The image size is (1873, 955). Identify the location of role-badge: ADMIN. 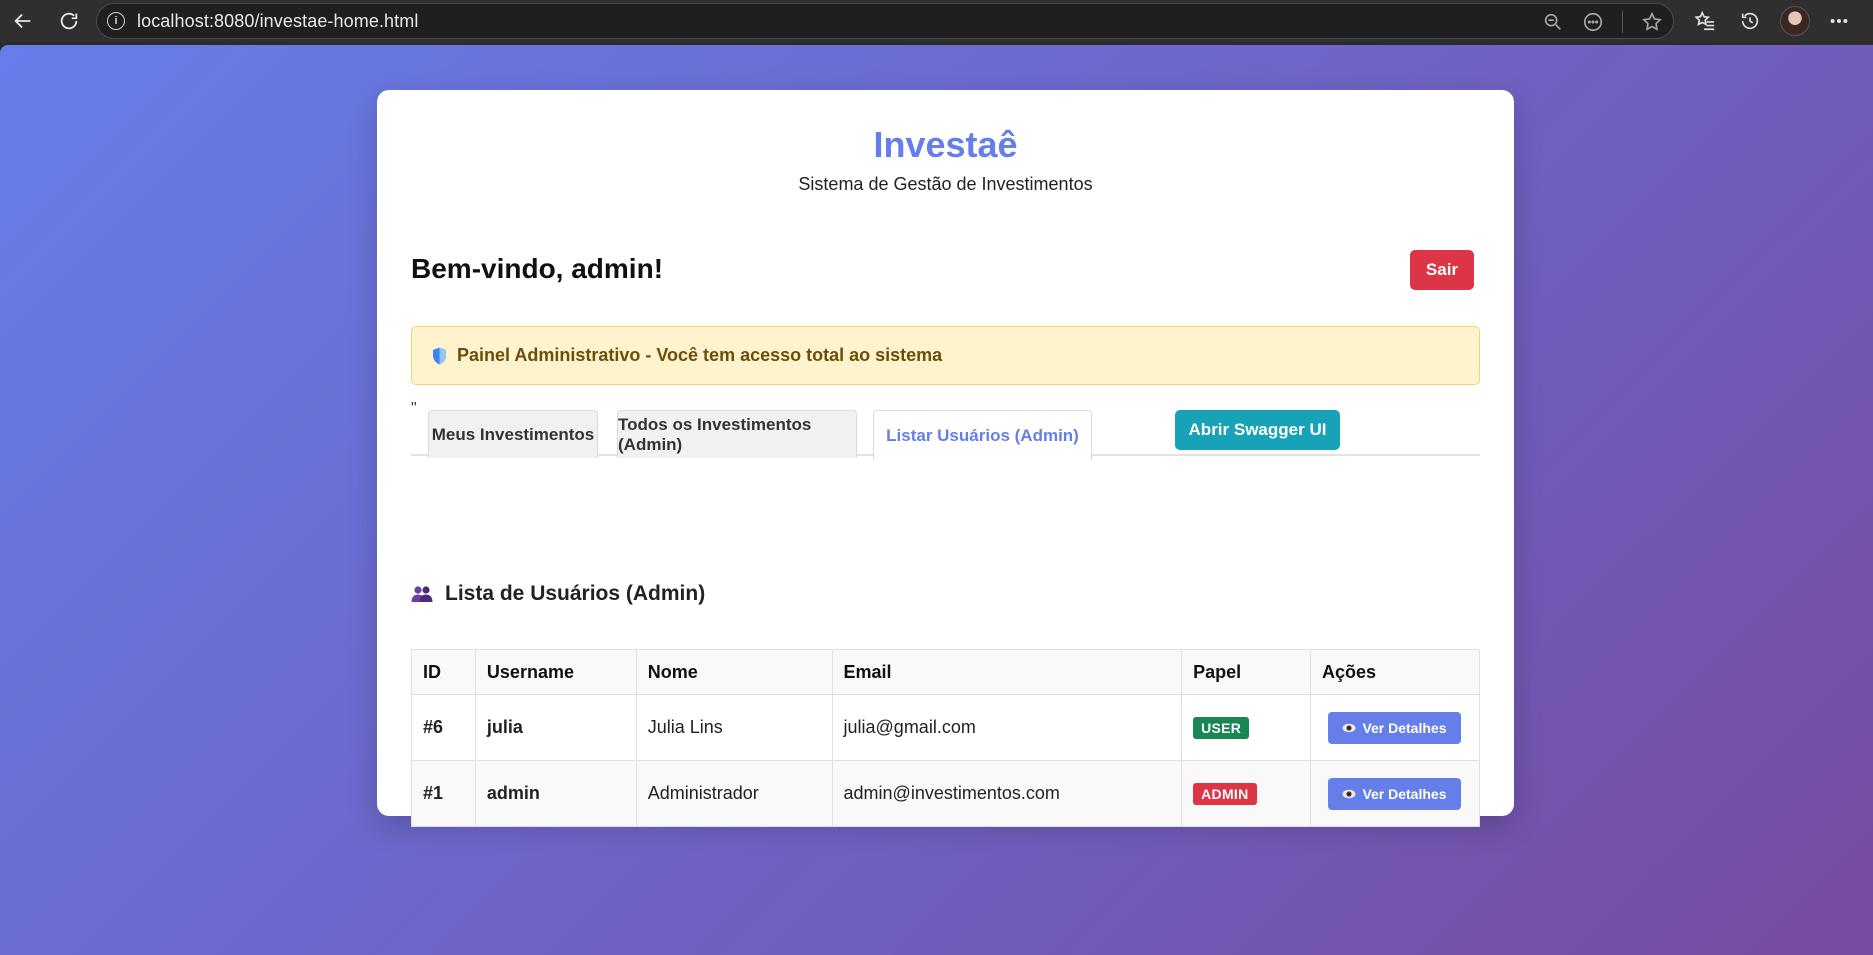
(1225, 793).